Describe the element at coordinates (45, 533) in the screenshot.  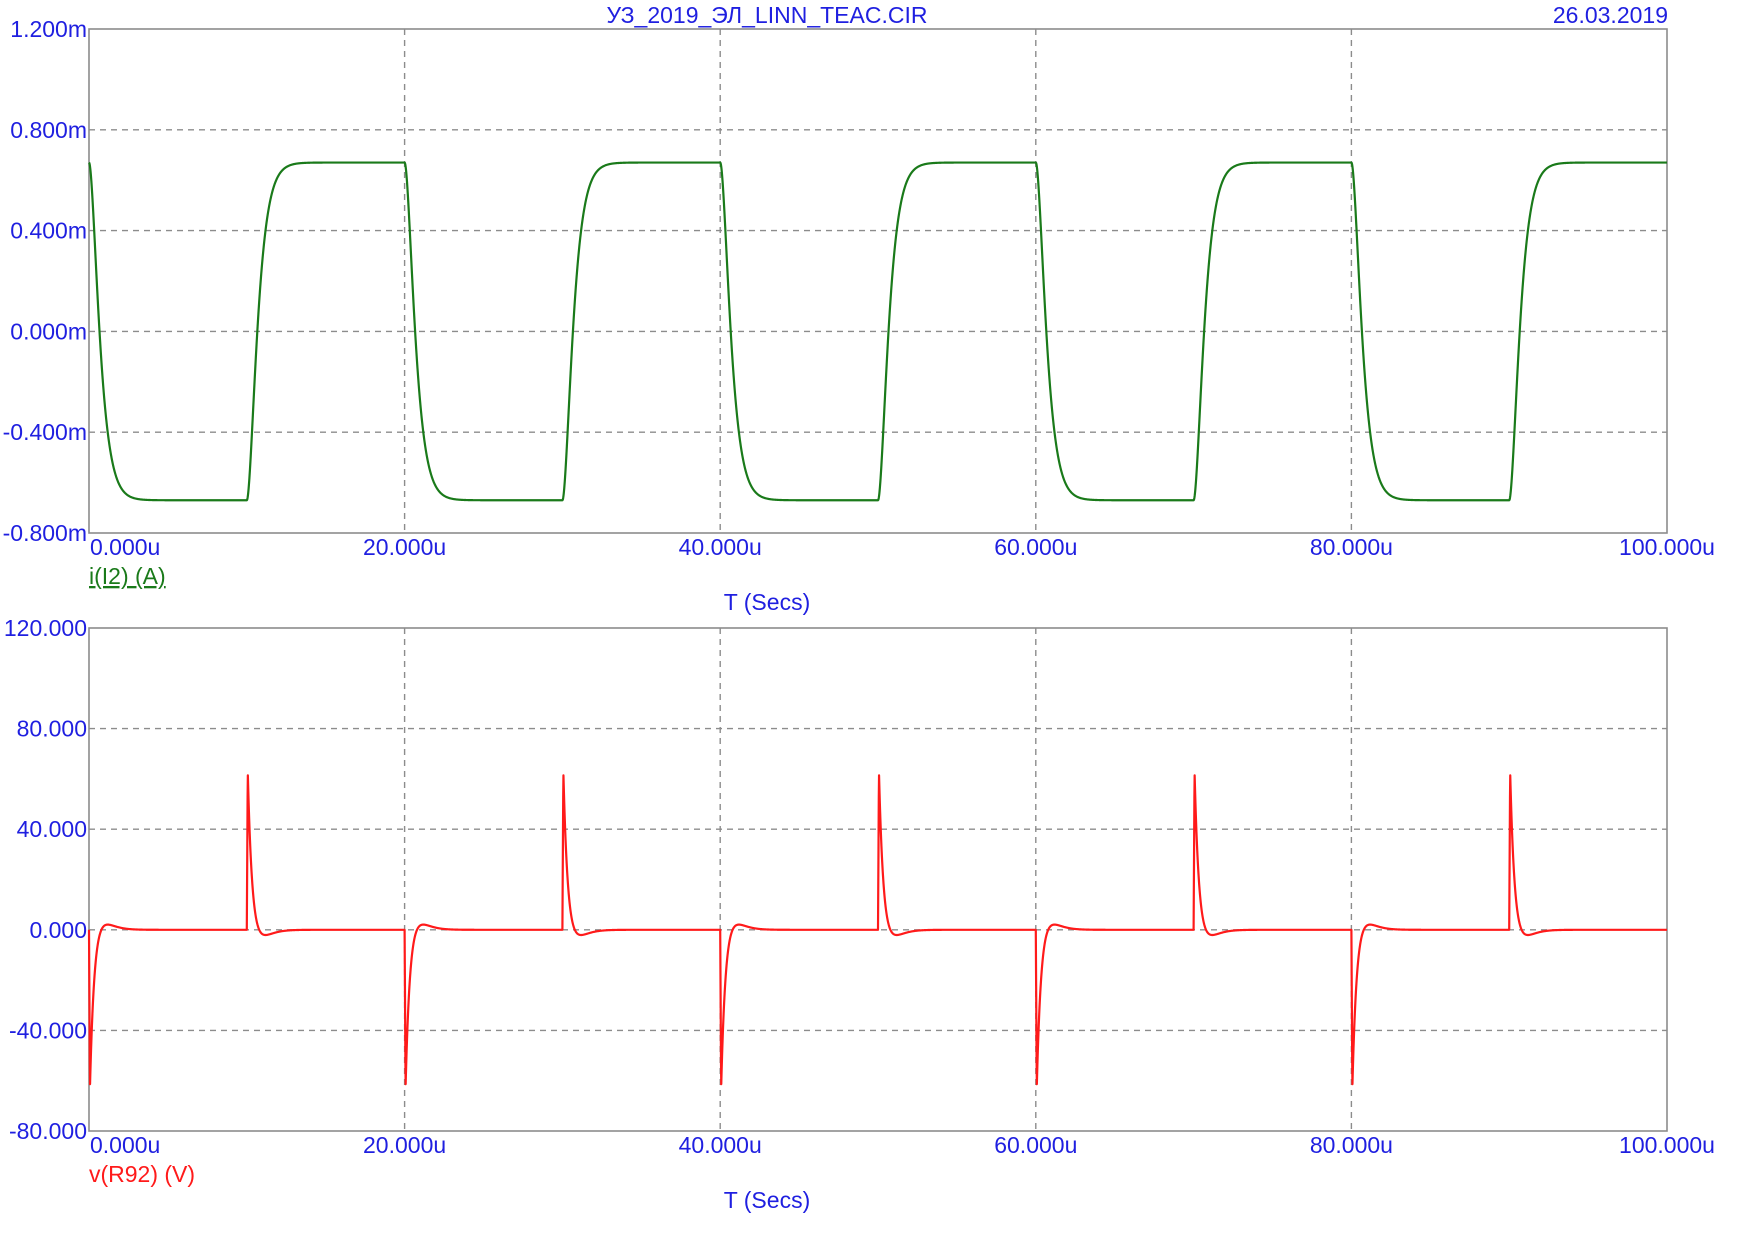
I see `y-tick-label: -0.800m` at that location.